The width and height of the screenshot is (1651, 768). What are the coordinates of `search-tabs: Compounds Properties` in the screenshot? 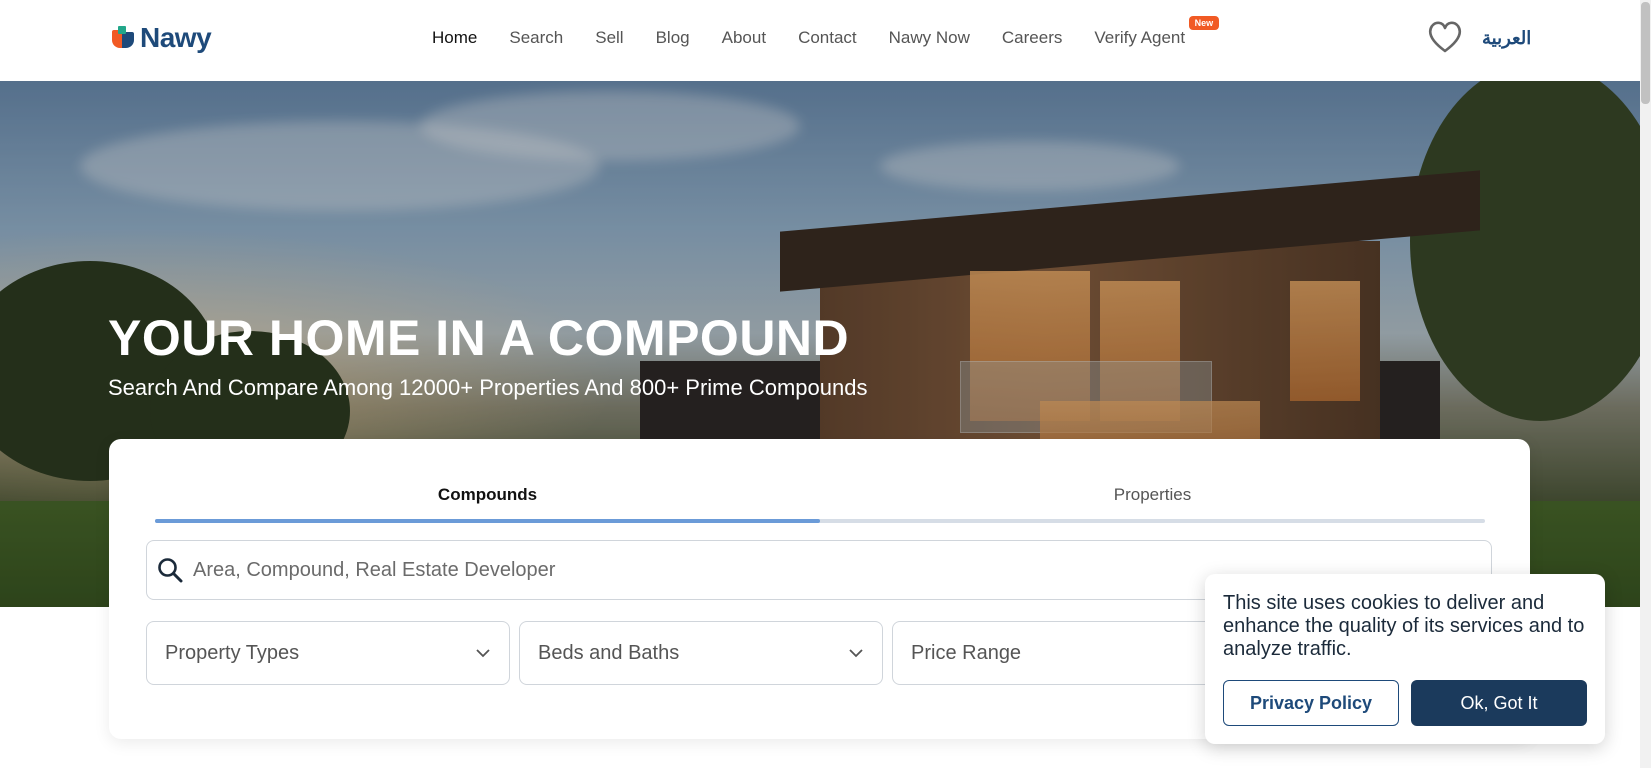 It's located at (820, 504).